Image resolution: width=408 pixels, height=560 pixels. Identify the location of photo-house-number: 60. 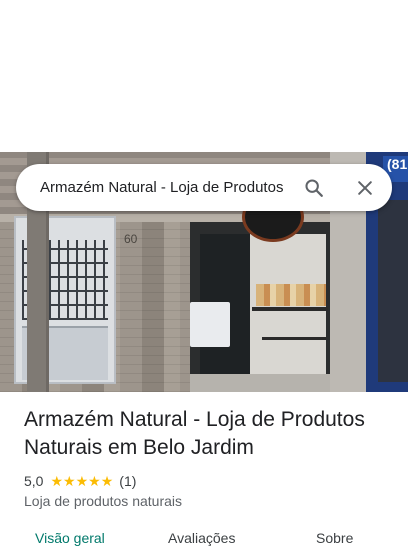
(131, 239).